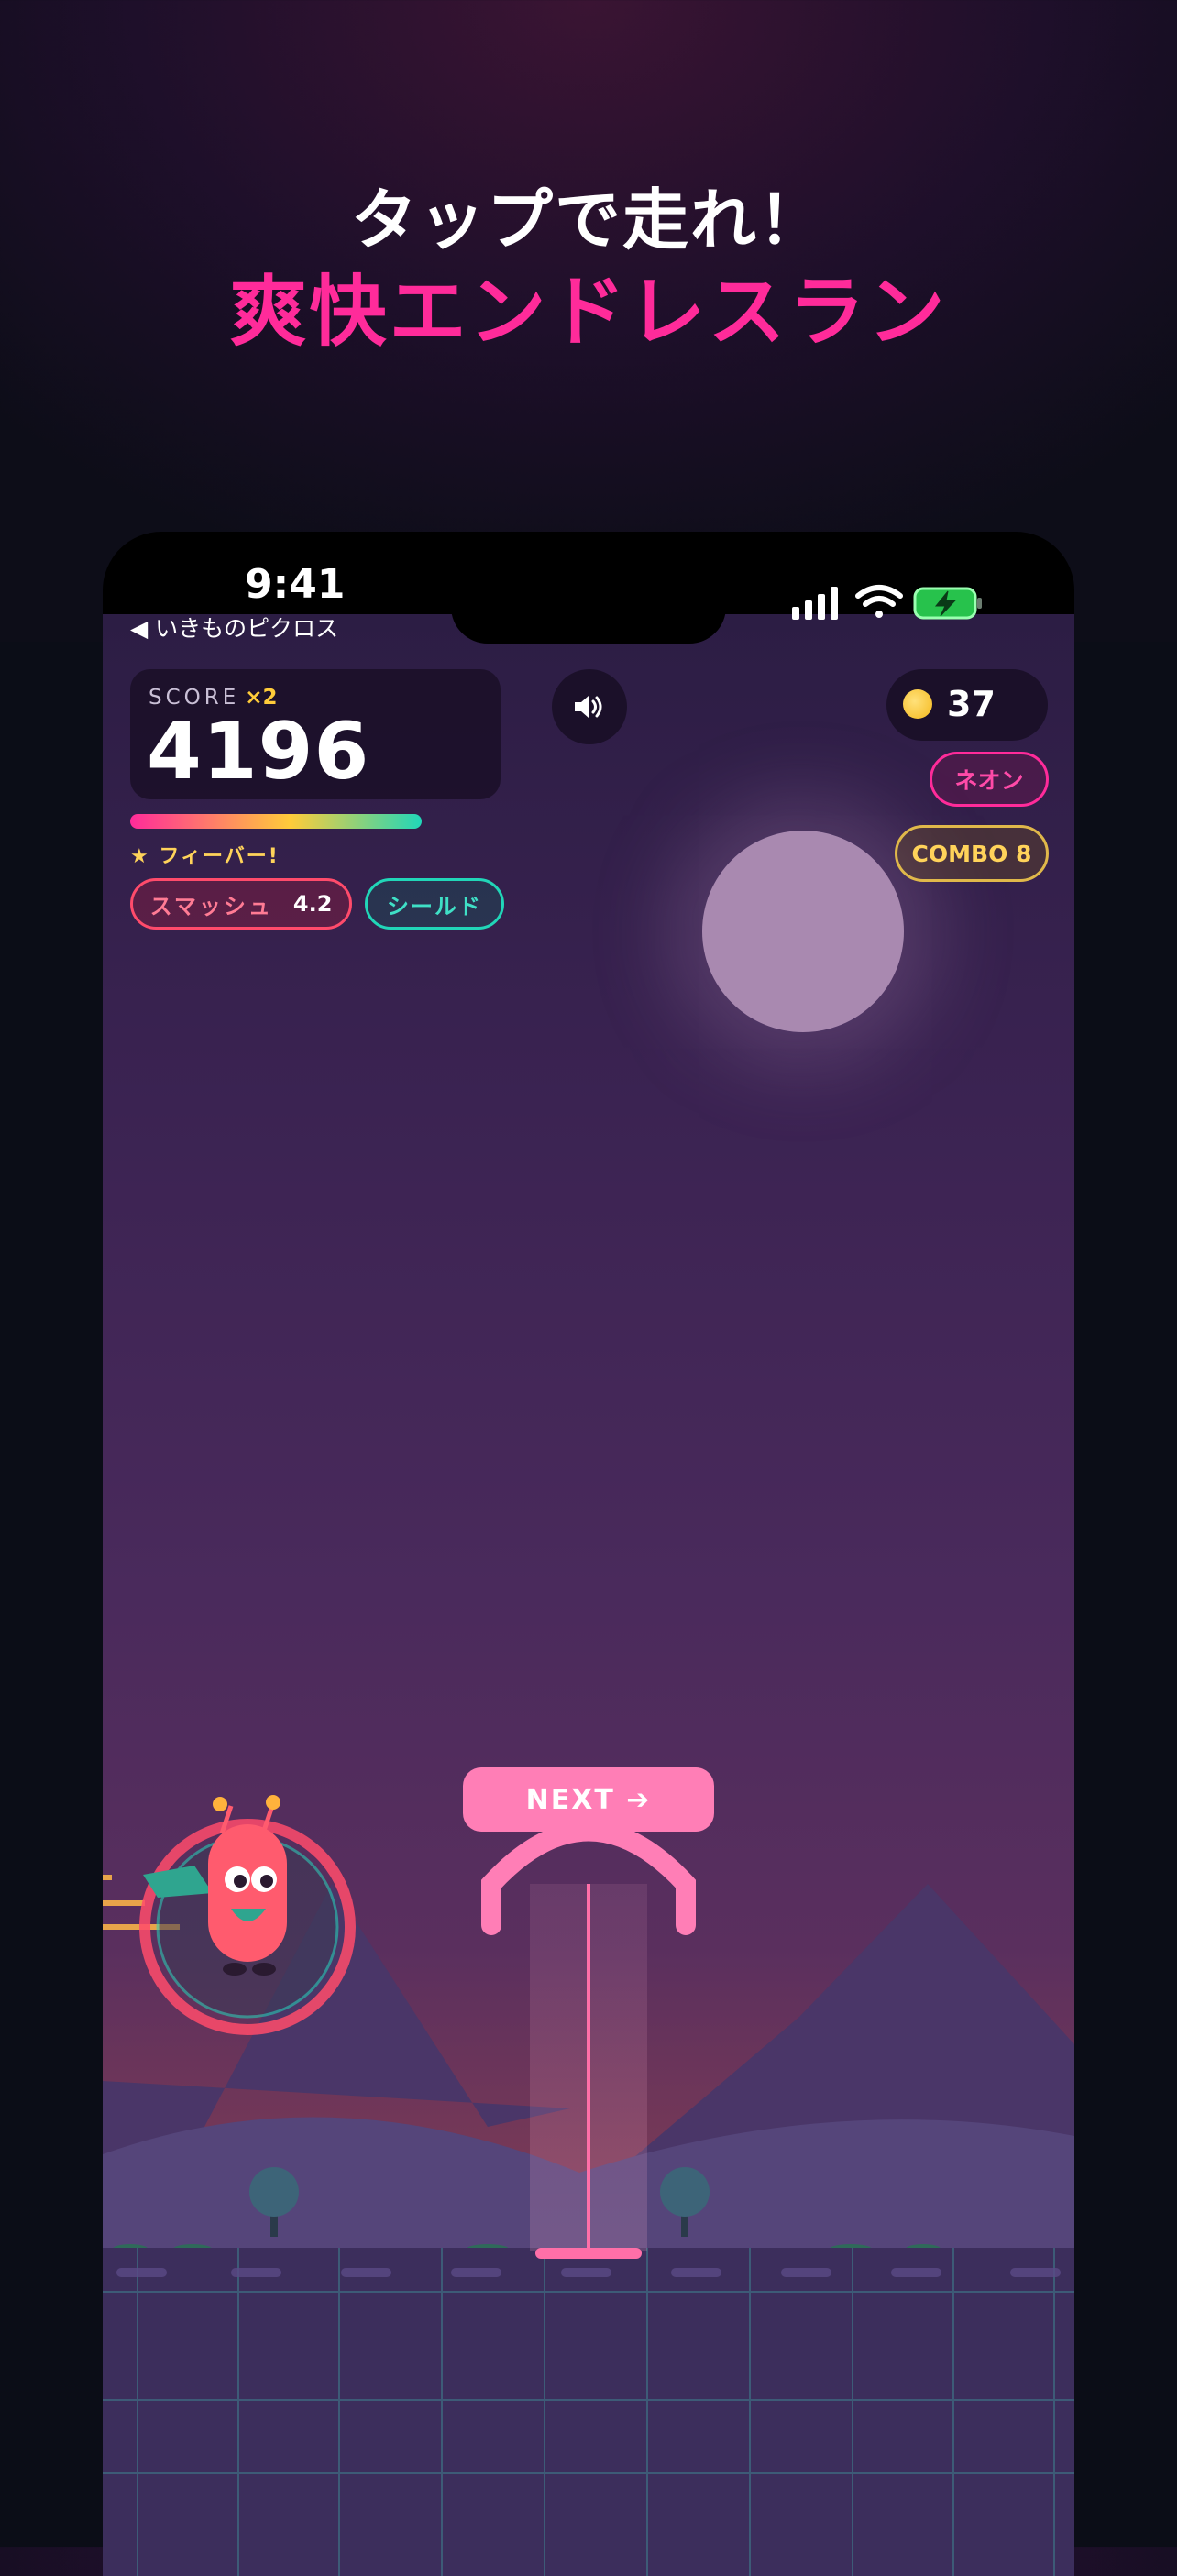 This screenshot has height=2576, width=1177. I want to click on smash-timer: 4.2, so click(312, 904).